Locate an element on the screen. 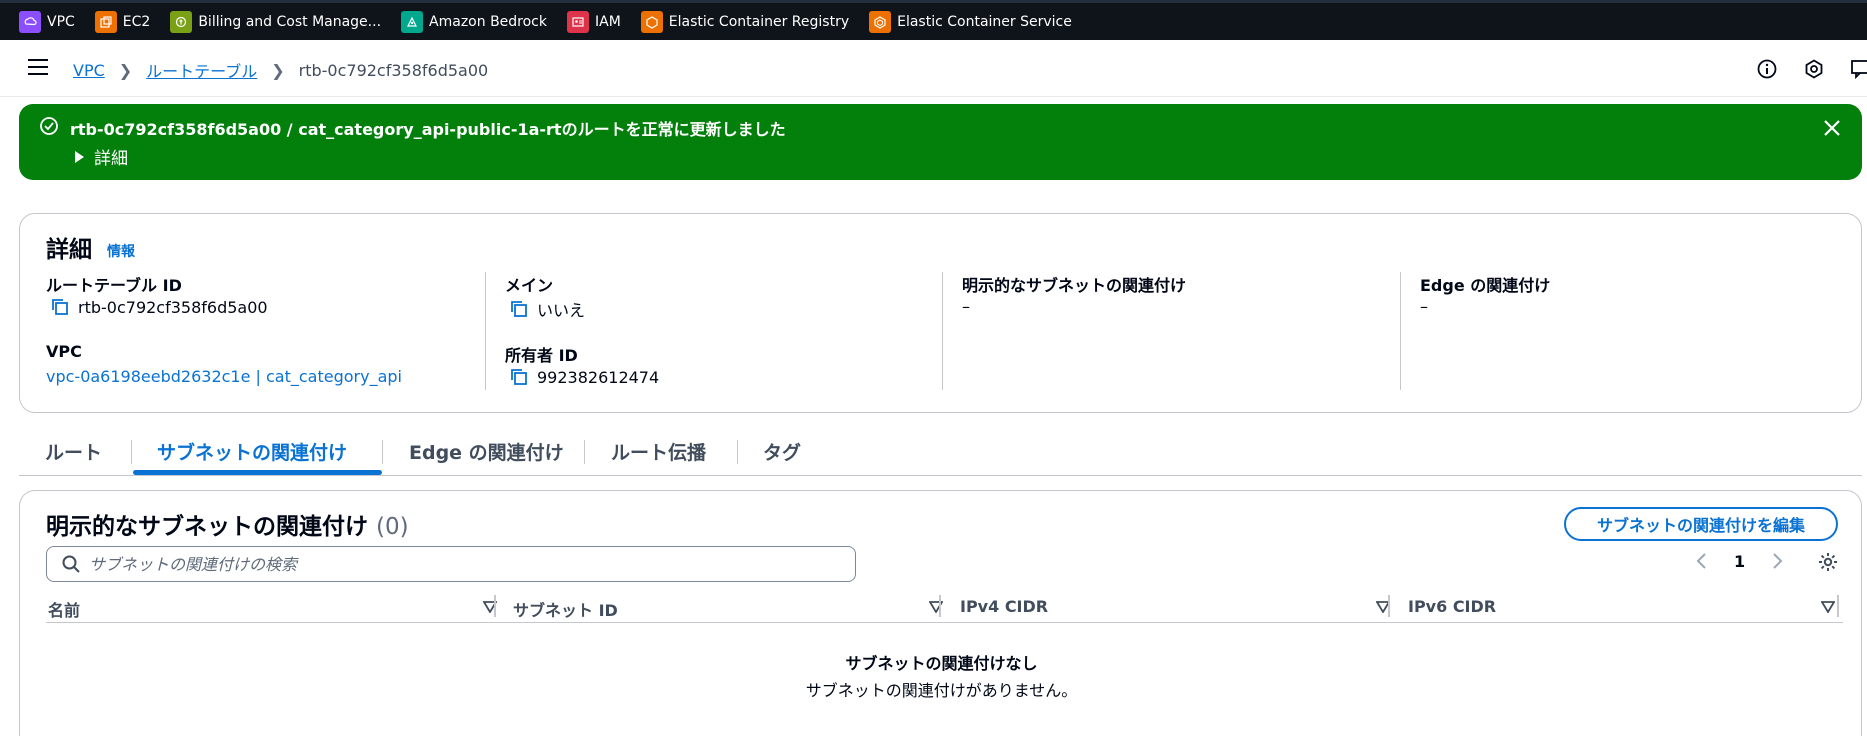  bedrock-icon is located at coordinates (412, 21).